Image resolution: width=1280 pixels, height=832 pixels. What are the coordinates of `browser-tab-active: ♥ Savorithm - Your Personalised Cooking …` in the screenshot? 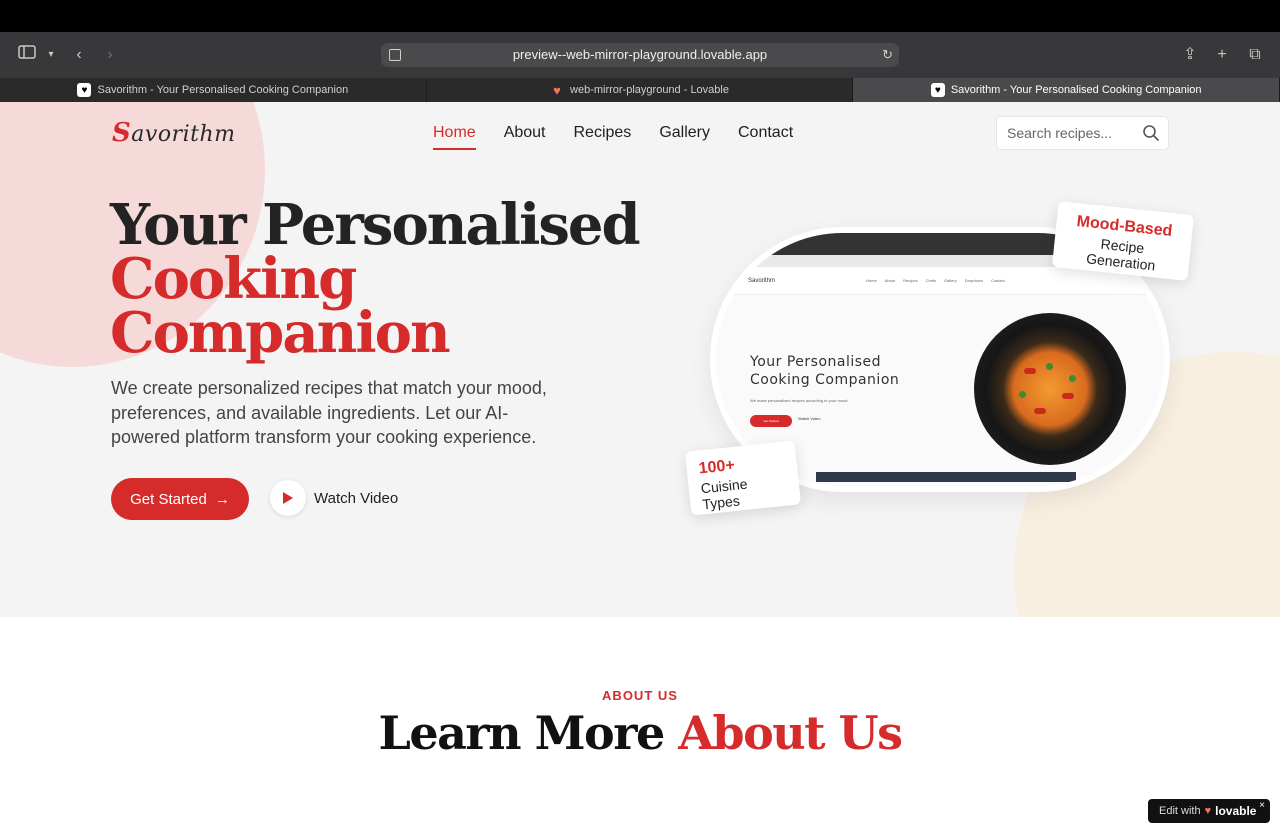 It's located at (1066, 90).